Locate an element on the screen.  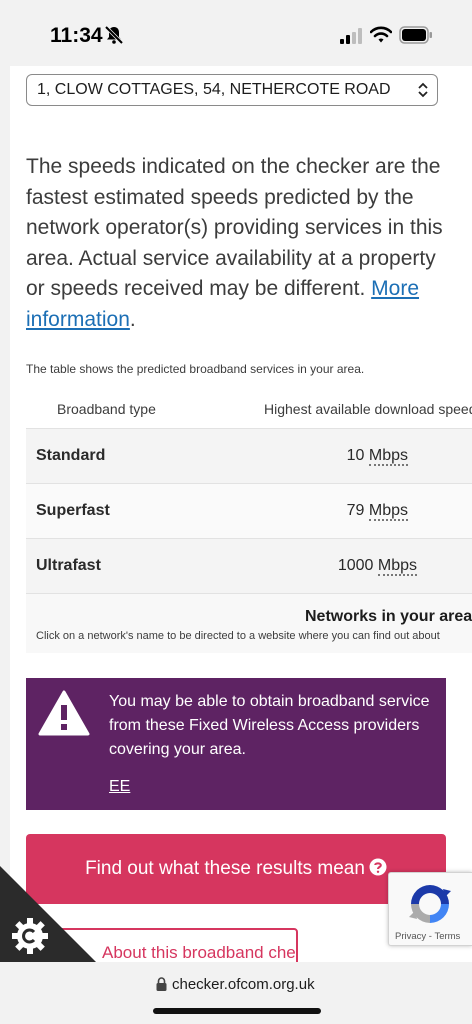
address-select-value: 1, CLOW COTTAGES, 54, NETHERCOTE ROAD is located at coordinates (214, 89).